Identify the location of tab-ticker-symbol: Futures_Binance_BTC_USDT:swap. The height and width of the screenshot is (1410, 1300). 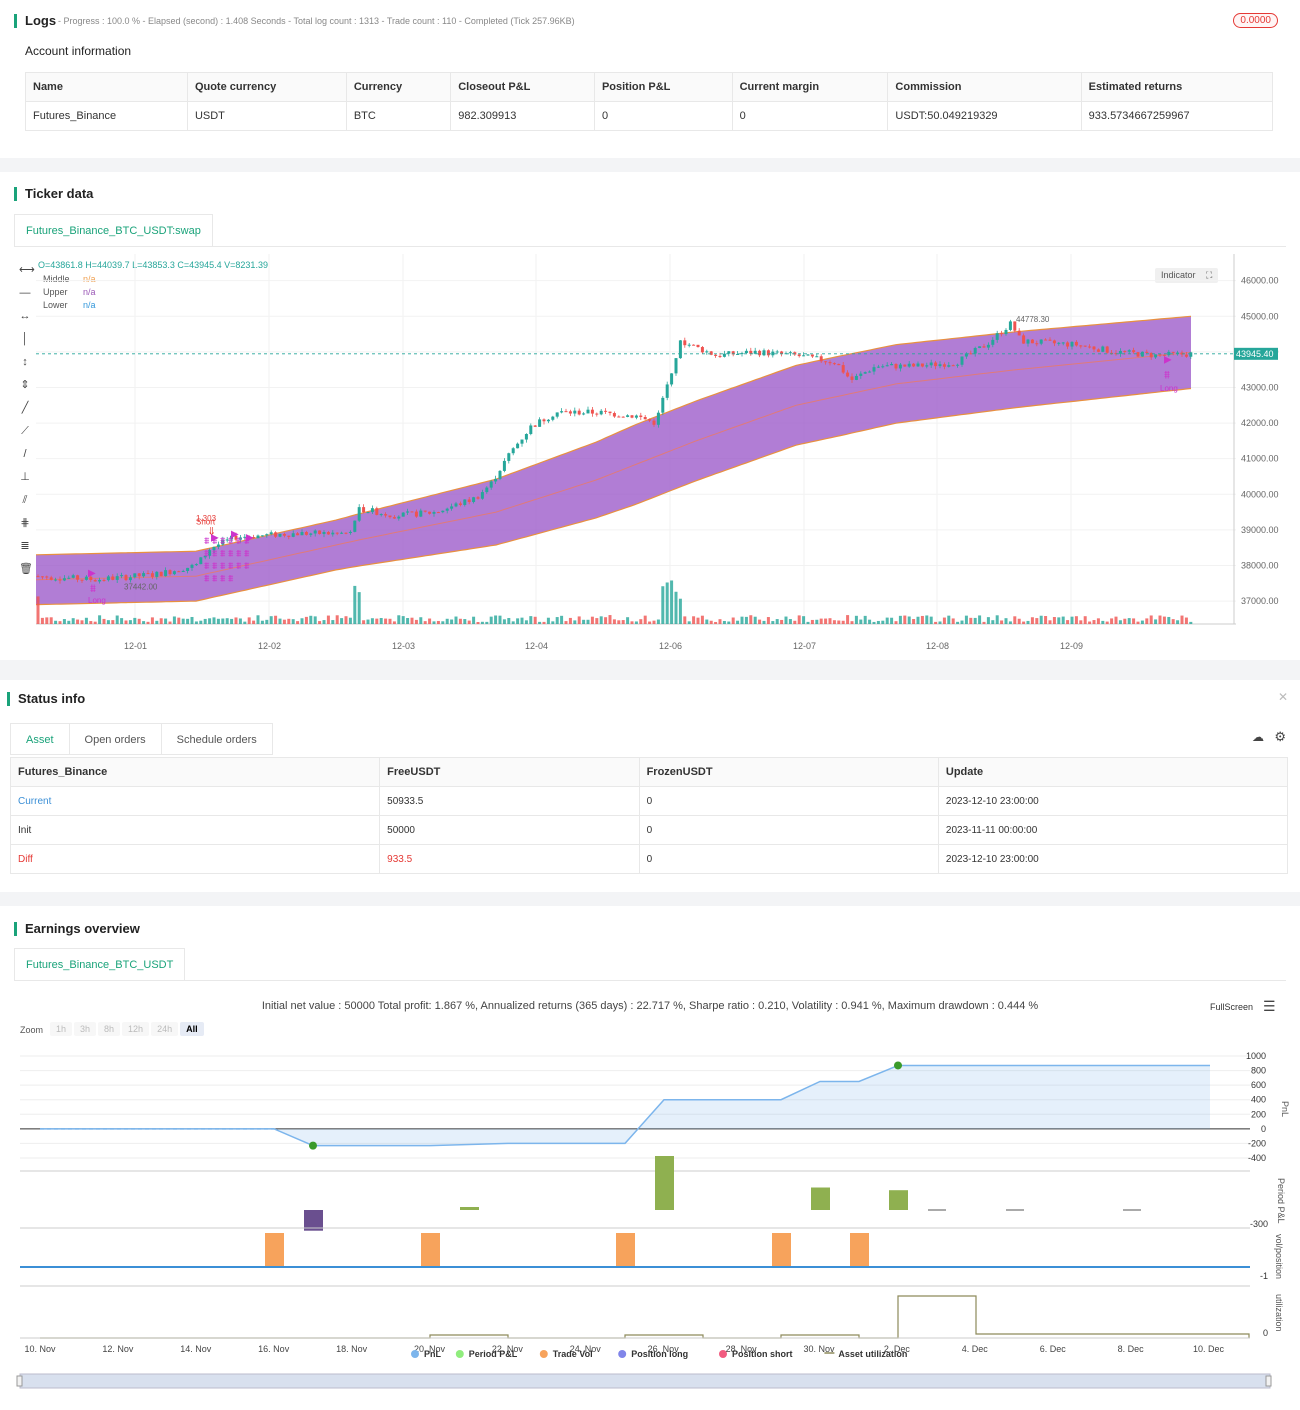
(113, 230).